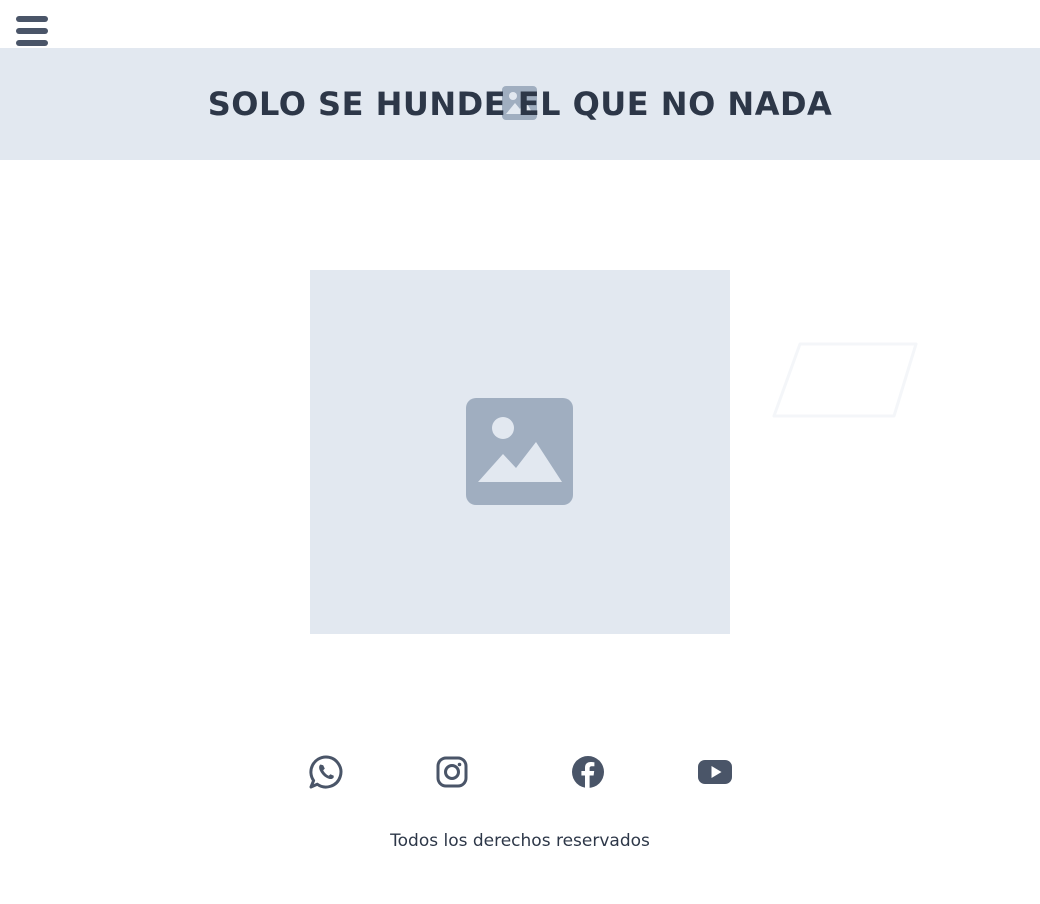 This screenshot has height=904, width=1040. I want to click on page-title: SOLO SE HUNDE EL QUE NO NADA, so click(520, 104).